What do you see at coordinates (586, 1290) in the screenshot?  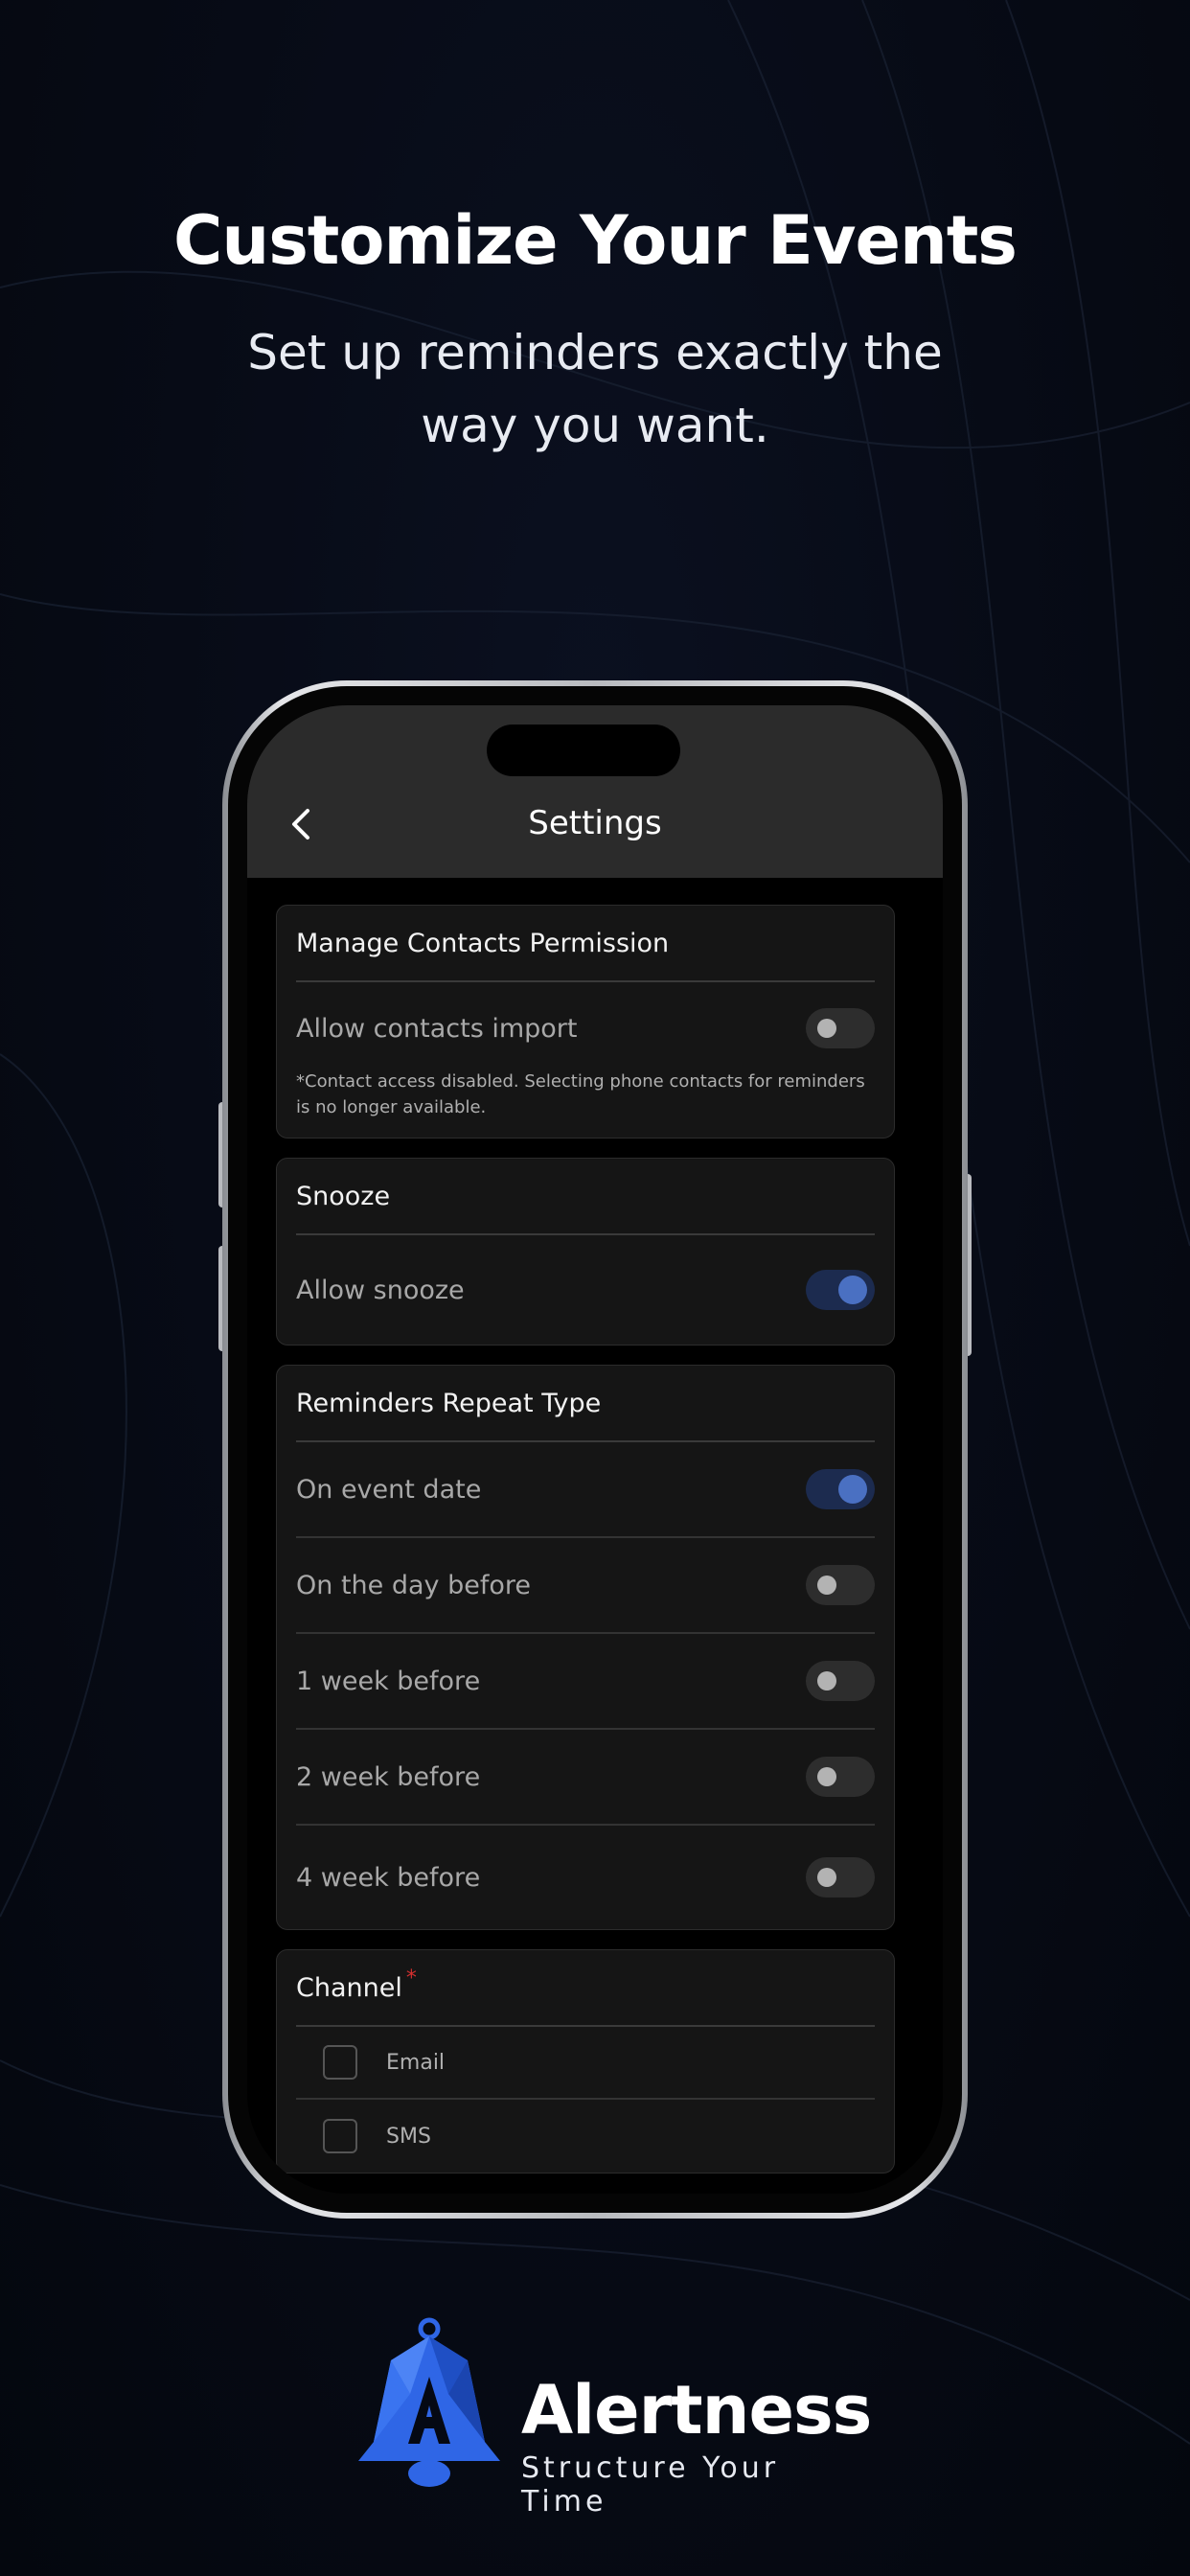 I see `allow-snooze-row: Allow snooze` at bounding box center [586, 1290].